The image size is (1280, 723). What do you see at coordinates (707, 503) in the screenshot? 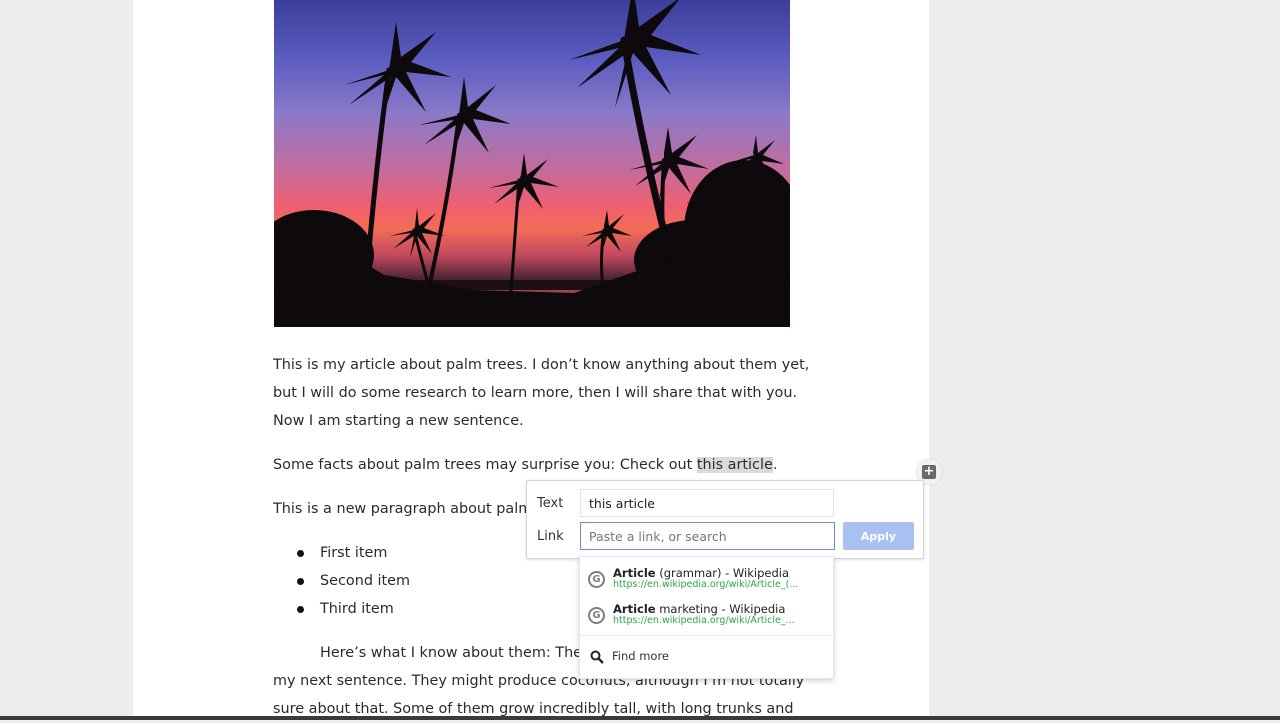
I see `link-text-field: this article` at bounding box center [707, 503].